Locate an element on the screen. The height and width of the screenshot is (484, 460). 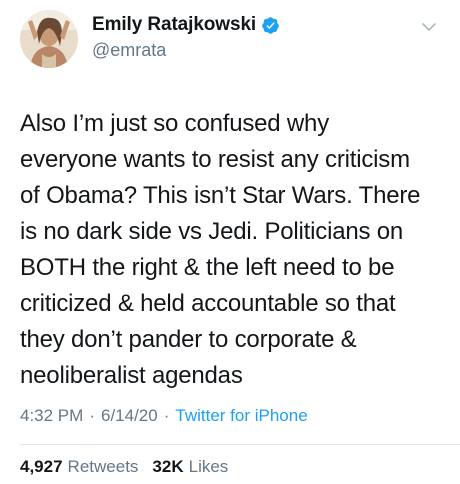
tweet-time: 4:32 PM is located at coordinates (51, 416).